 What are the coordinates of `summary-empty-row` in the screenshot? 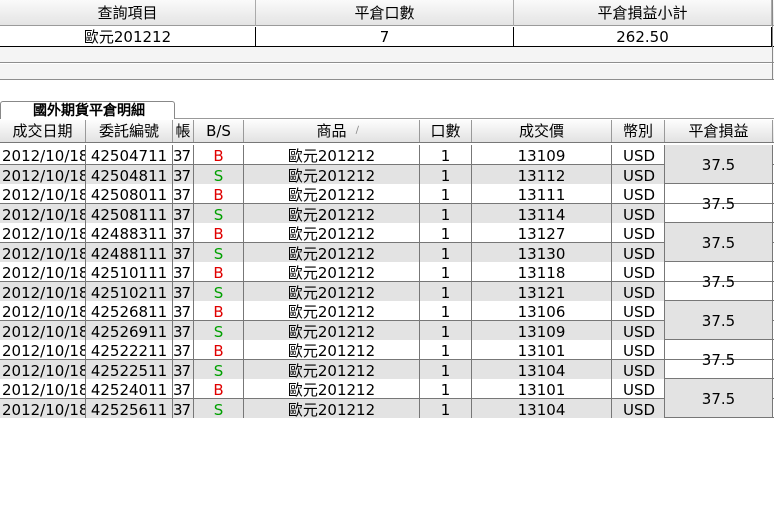 It's located at (387, 55).